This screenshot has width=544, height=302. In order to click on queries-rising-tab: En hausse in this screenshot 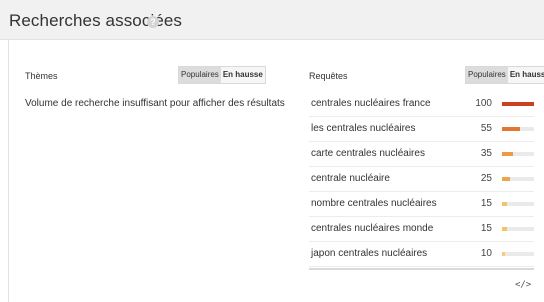, I will do `click(525, 75)`.